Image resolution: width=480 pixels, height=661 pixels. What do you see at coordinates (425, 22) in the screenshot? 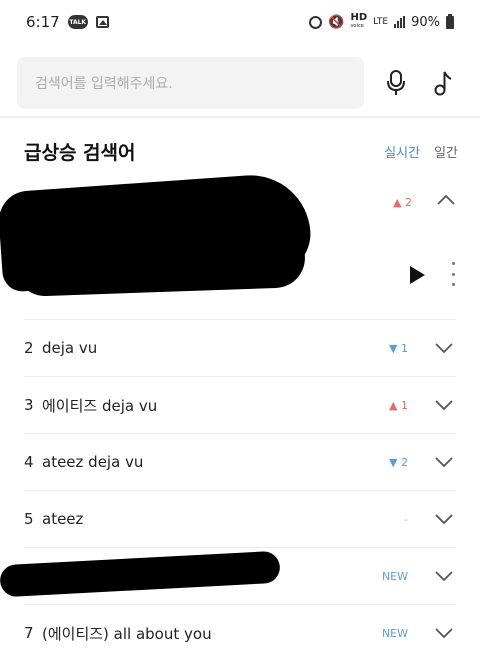
I see `battery-level: 90%` at bounding box center [425, 22].